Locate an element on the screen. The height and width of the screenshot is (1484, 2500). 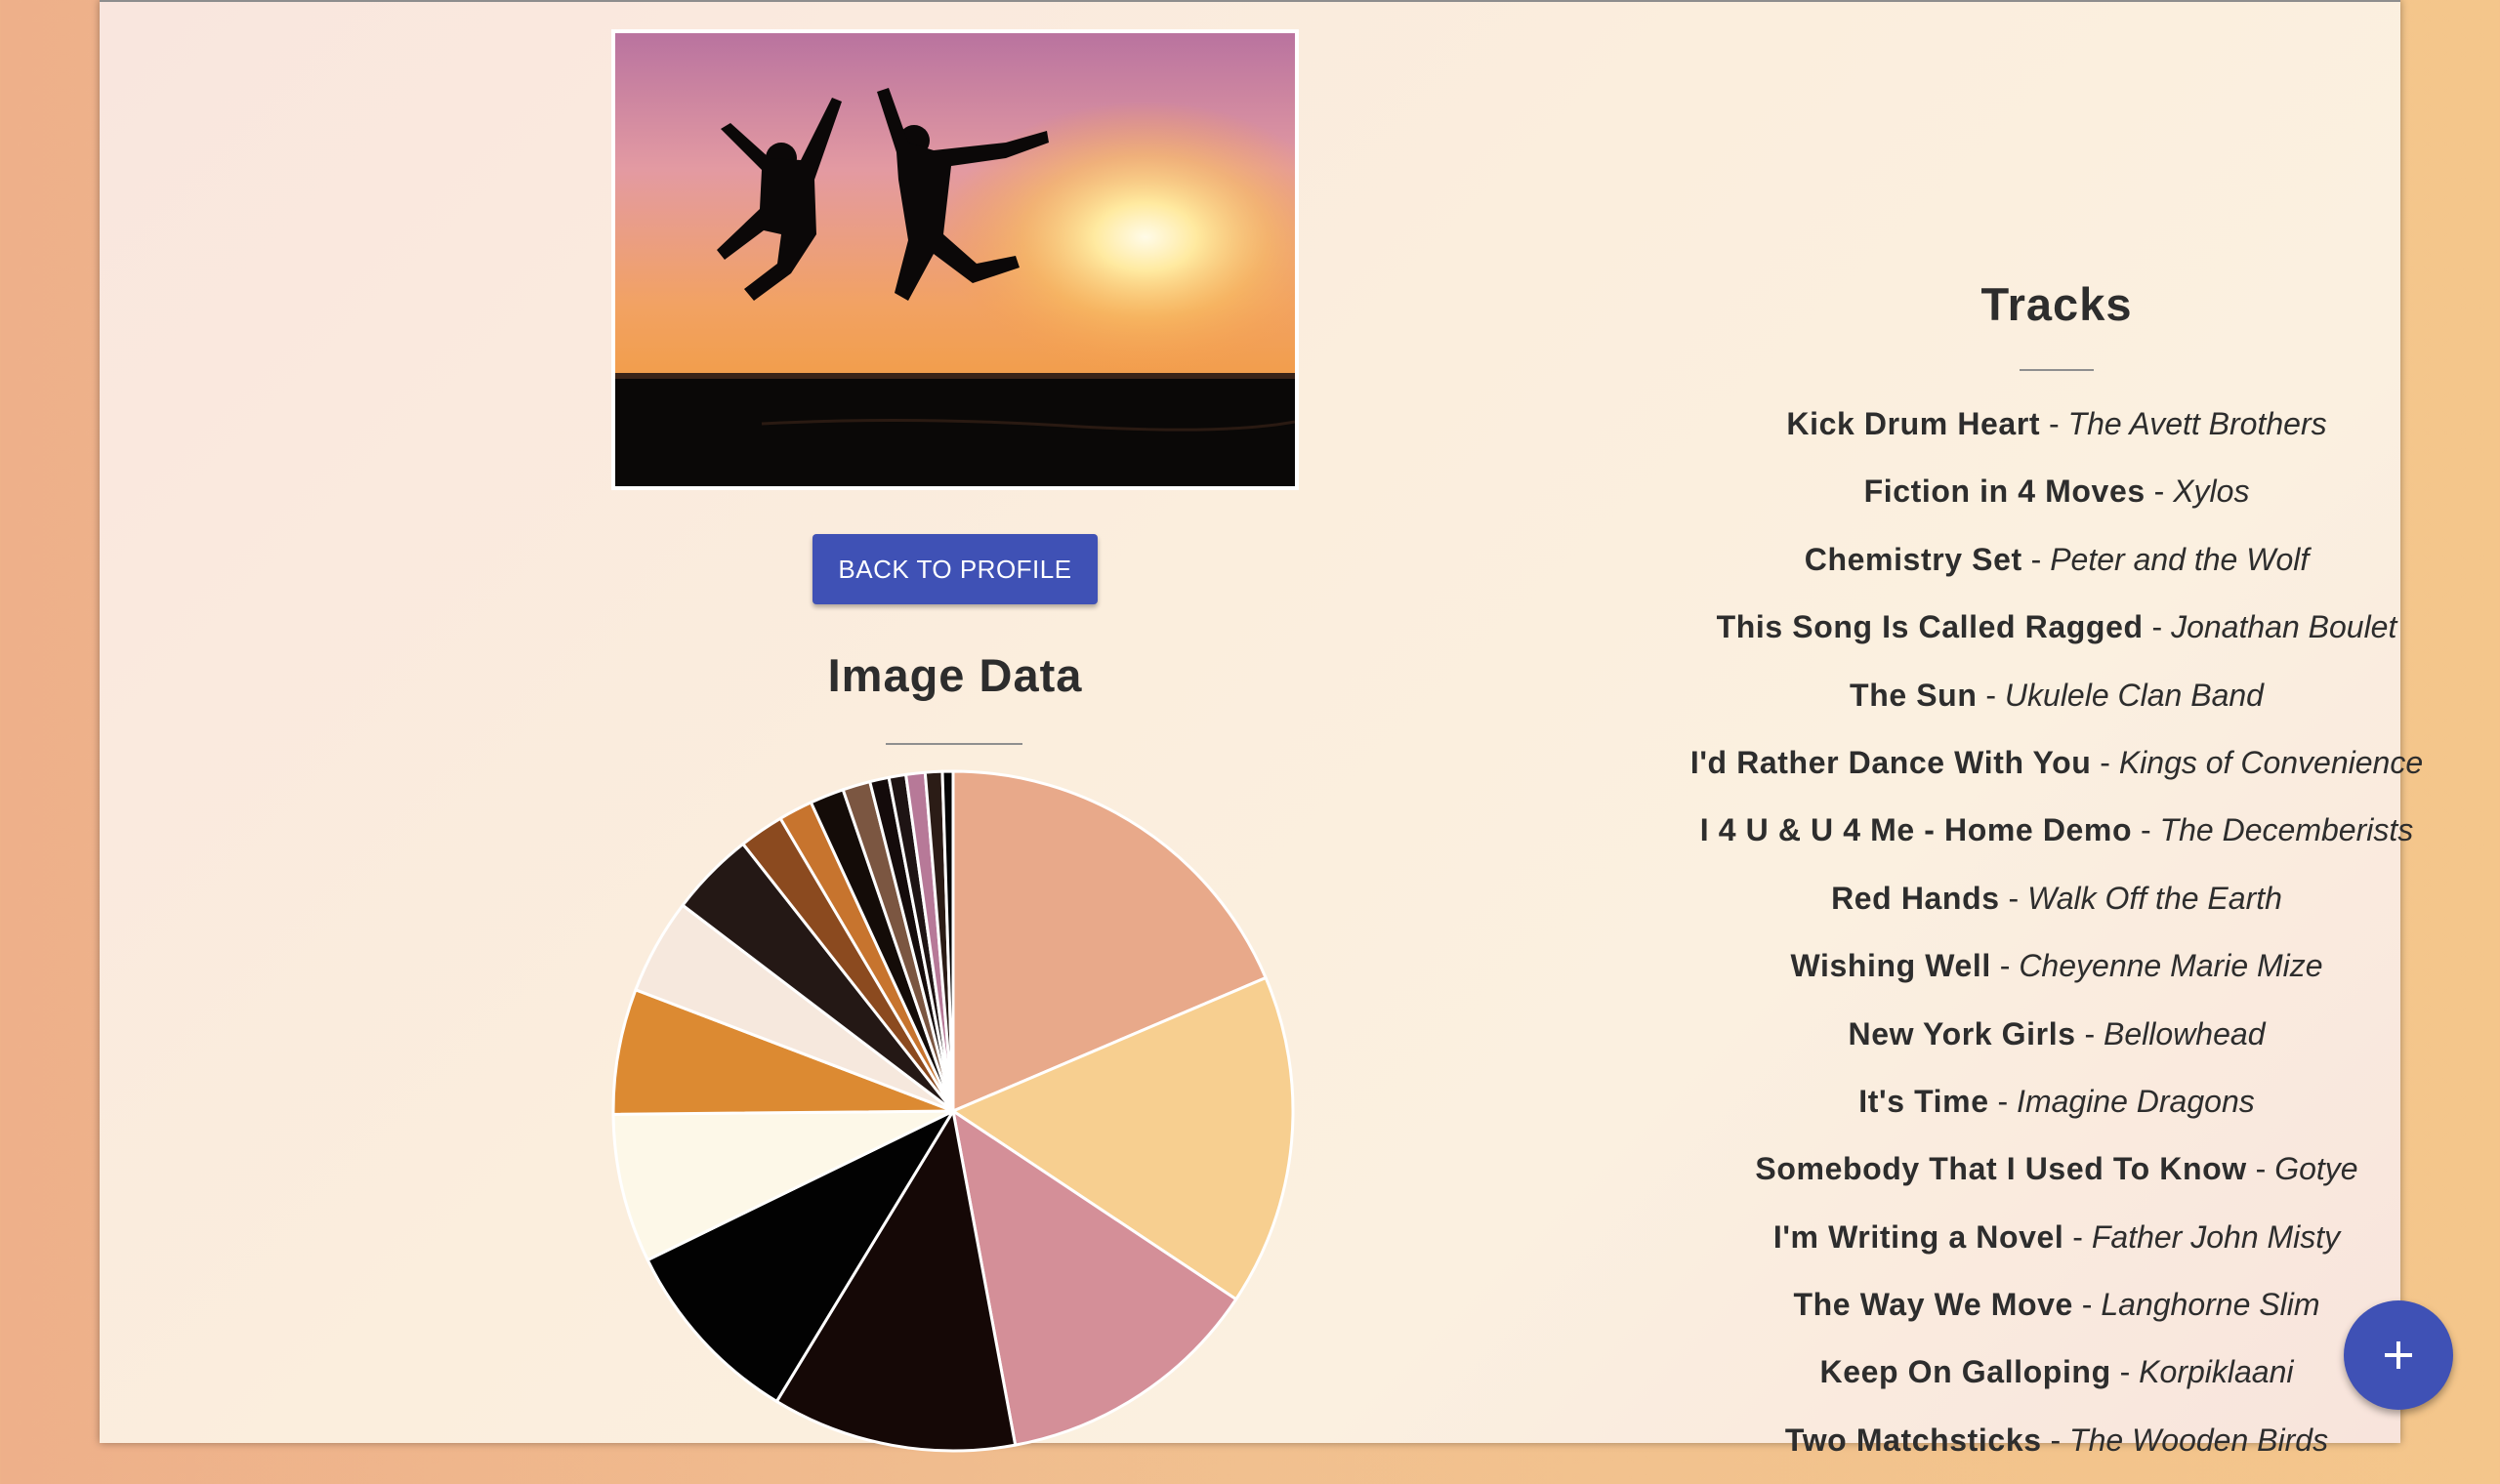
back-to-profile-button: BACK TO PROFILE is located at coordinates (955, 569).